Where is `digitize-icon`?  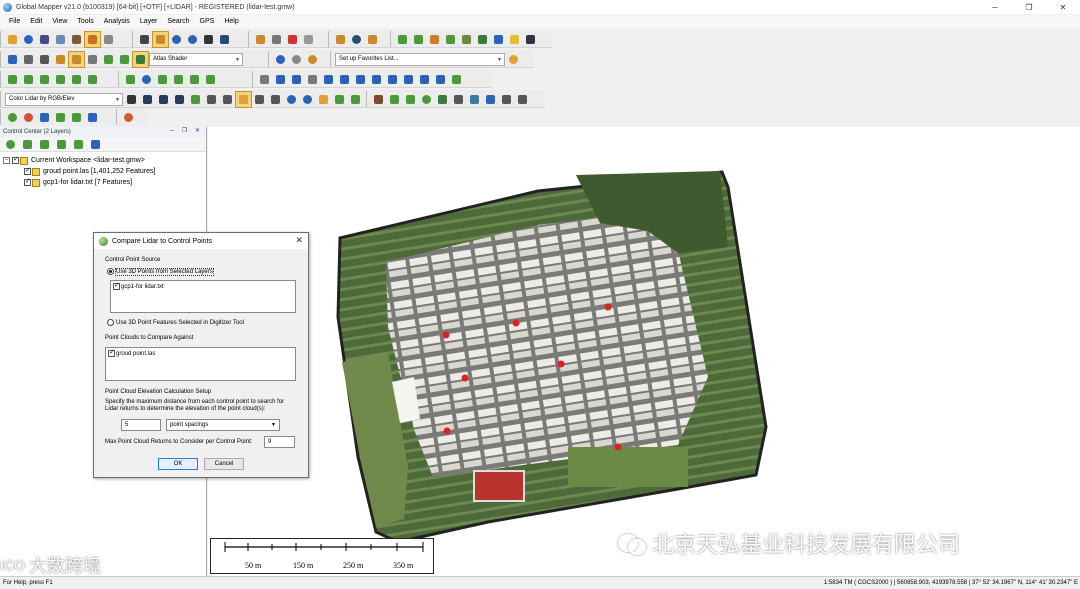
digitize-icon is located at coordinates (76, 59).